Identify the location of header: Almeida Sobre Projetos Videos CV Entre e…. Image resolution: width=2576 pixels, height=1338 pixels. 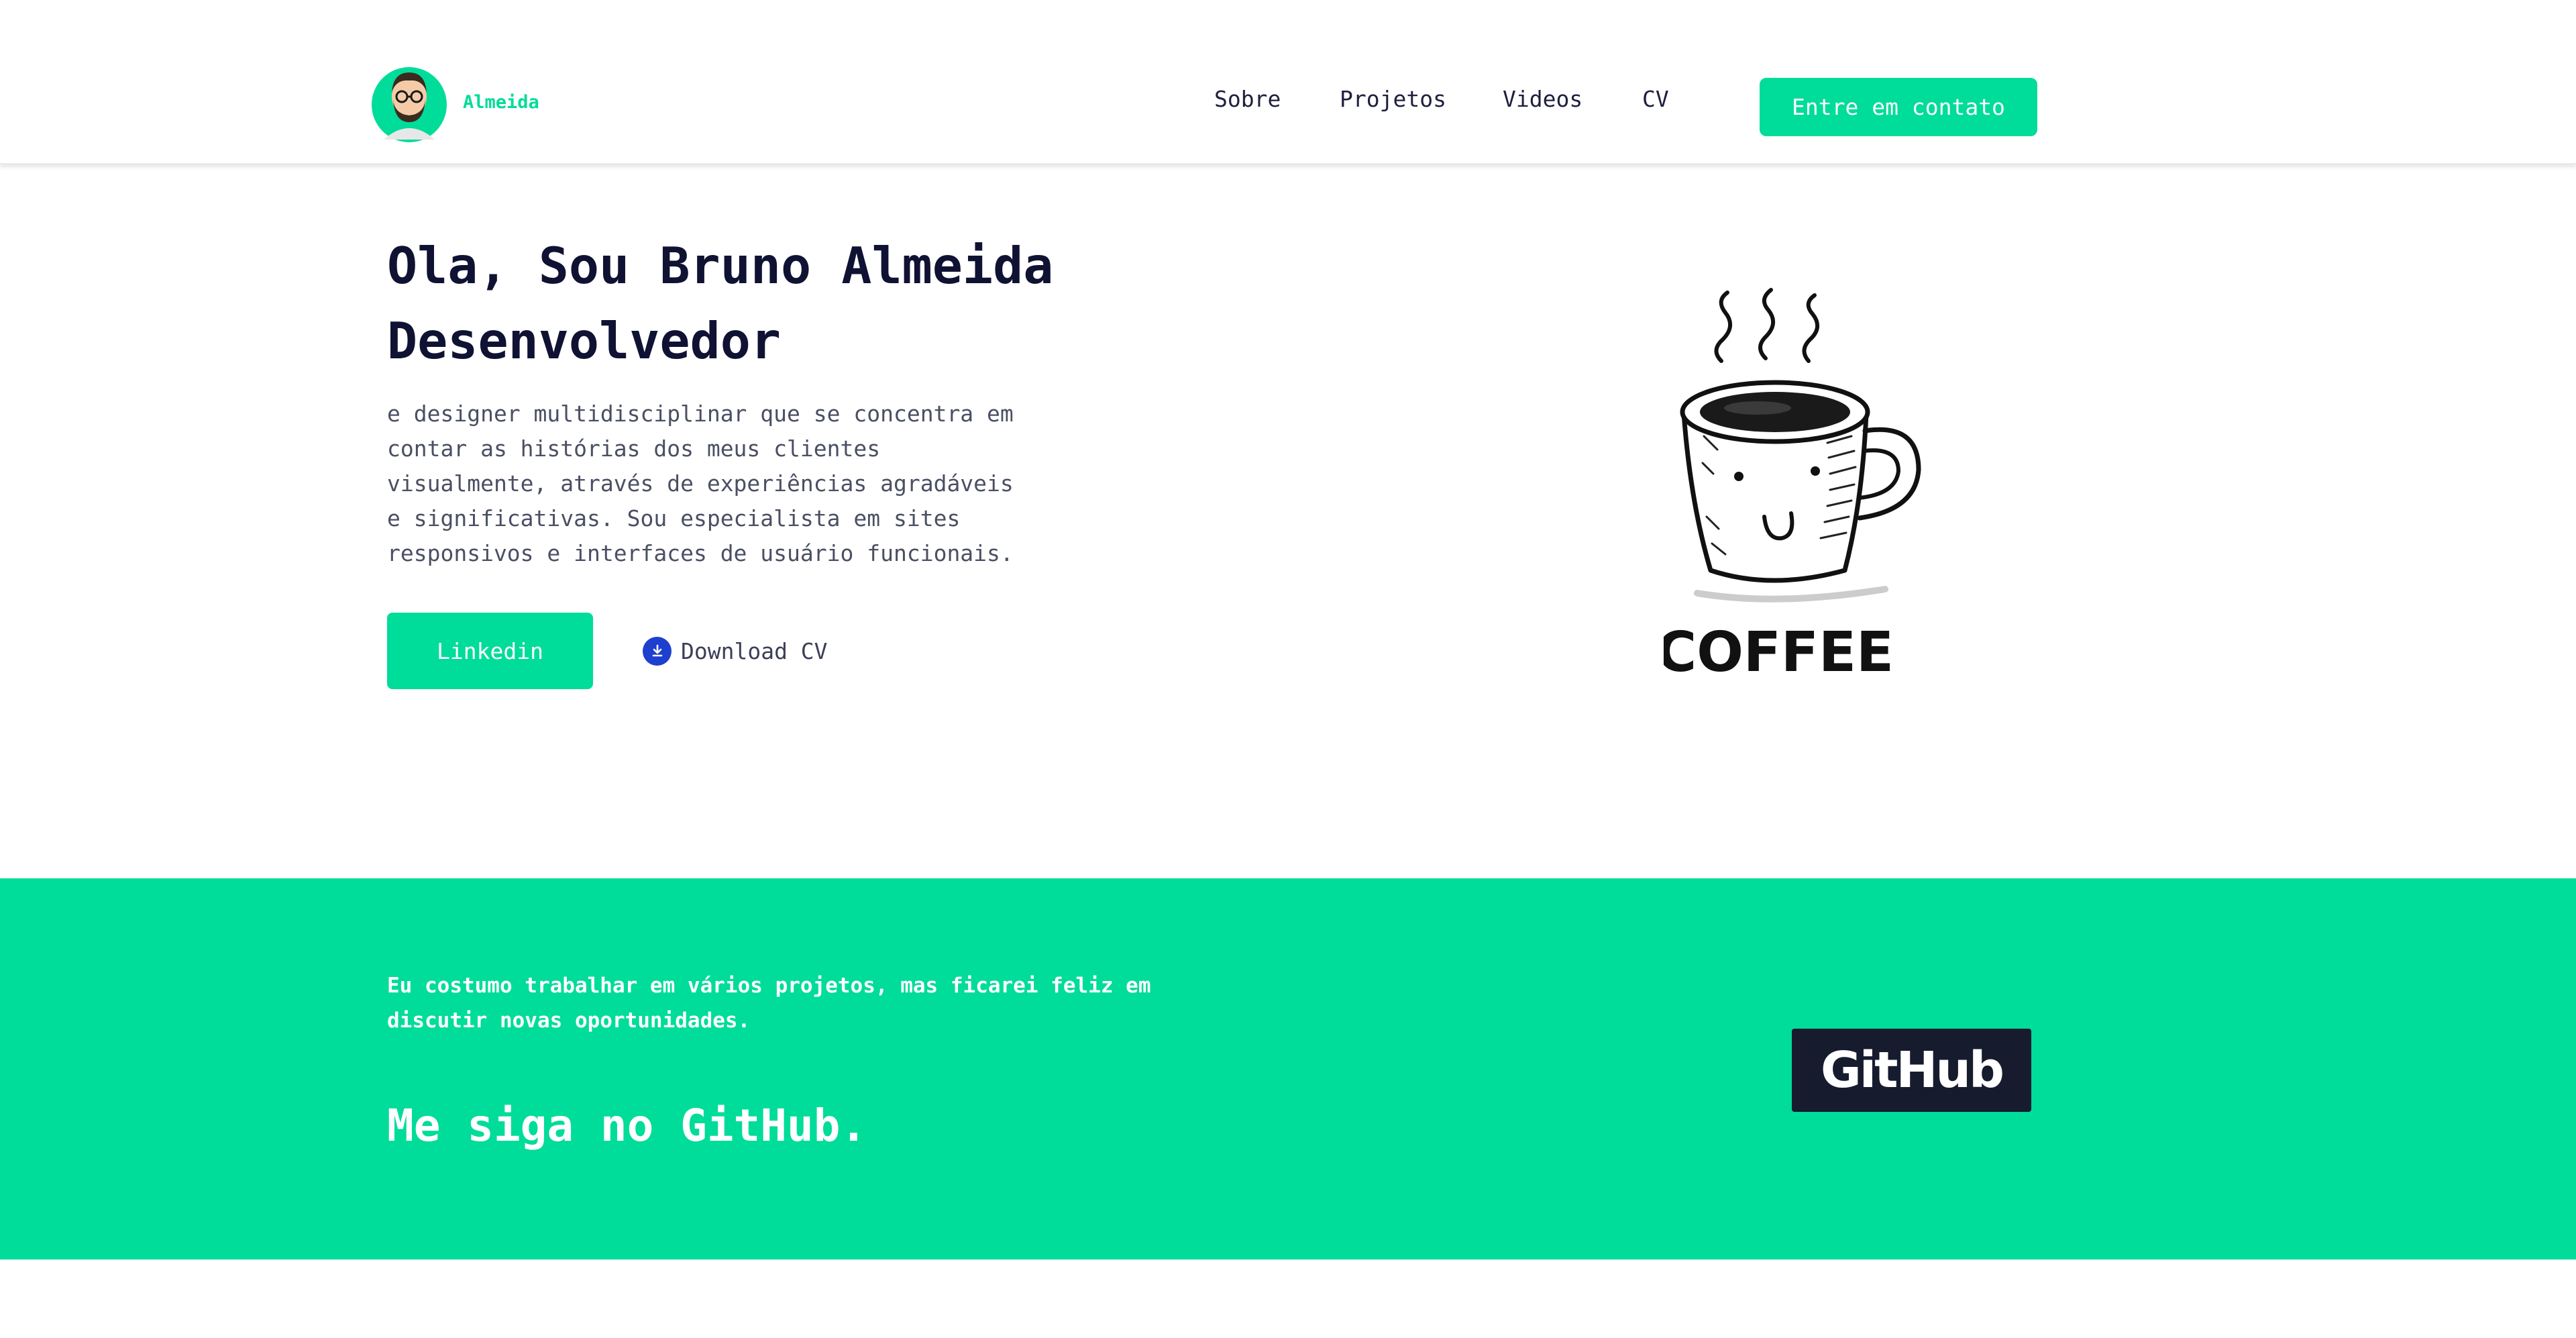
(1288, 82).